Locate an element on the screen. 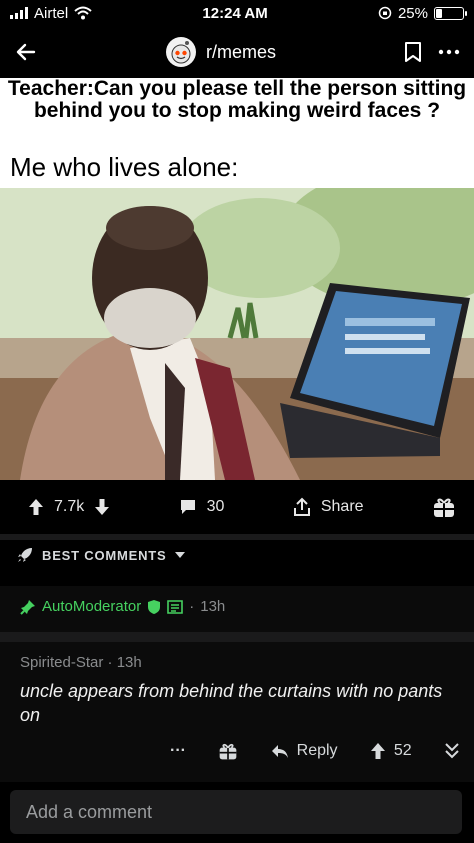 The width and height of the screenshot is (474, 843). subreddit-link: r/memes is located at coordinates (220, 52).